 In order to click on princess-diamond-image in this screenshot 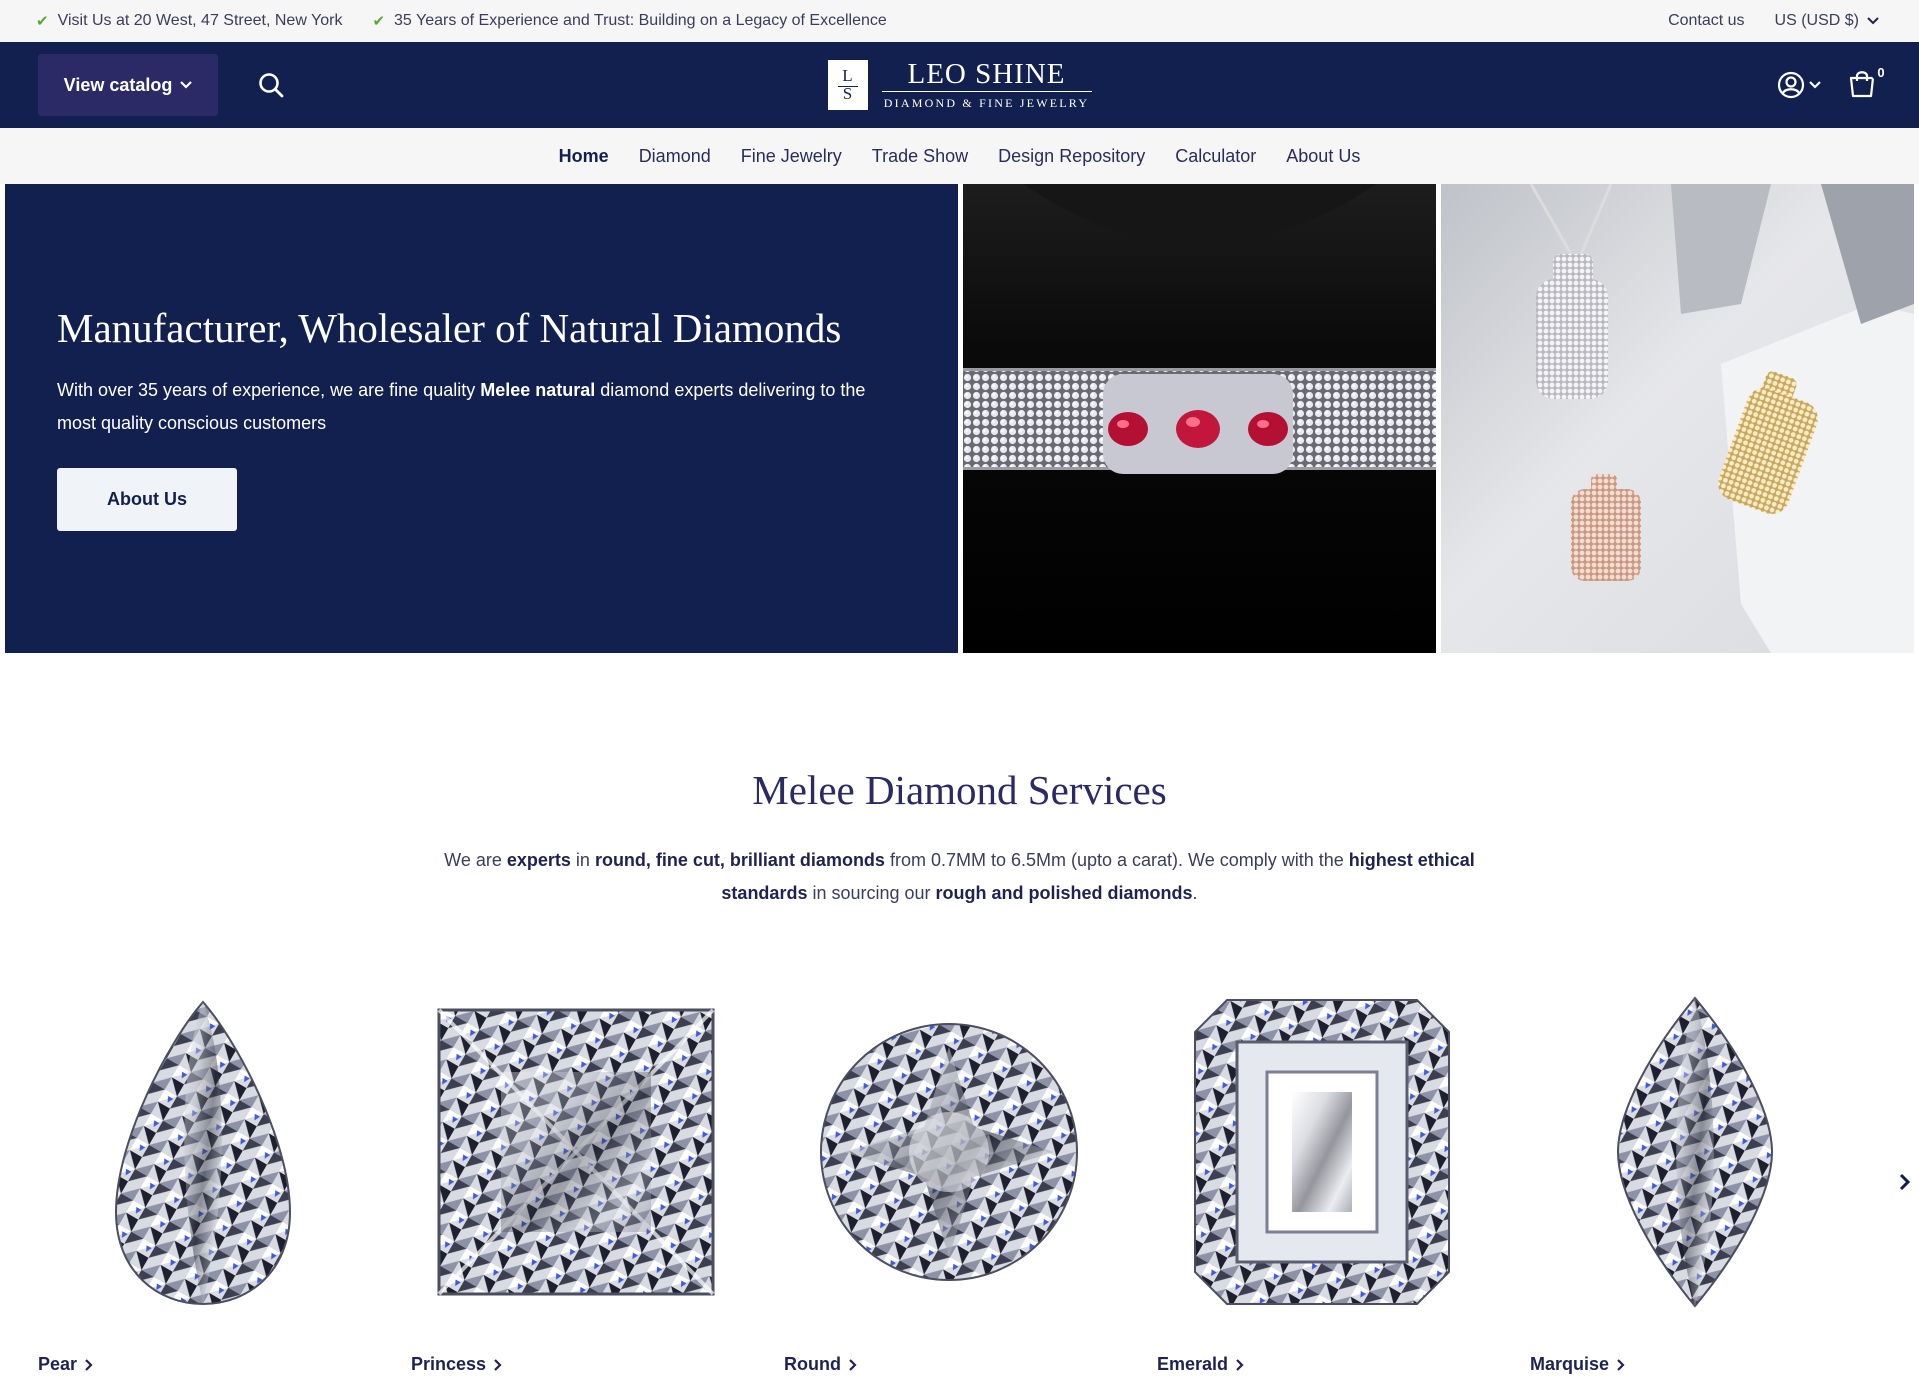, I will do `click(576, 1152)`.